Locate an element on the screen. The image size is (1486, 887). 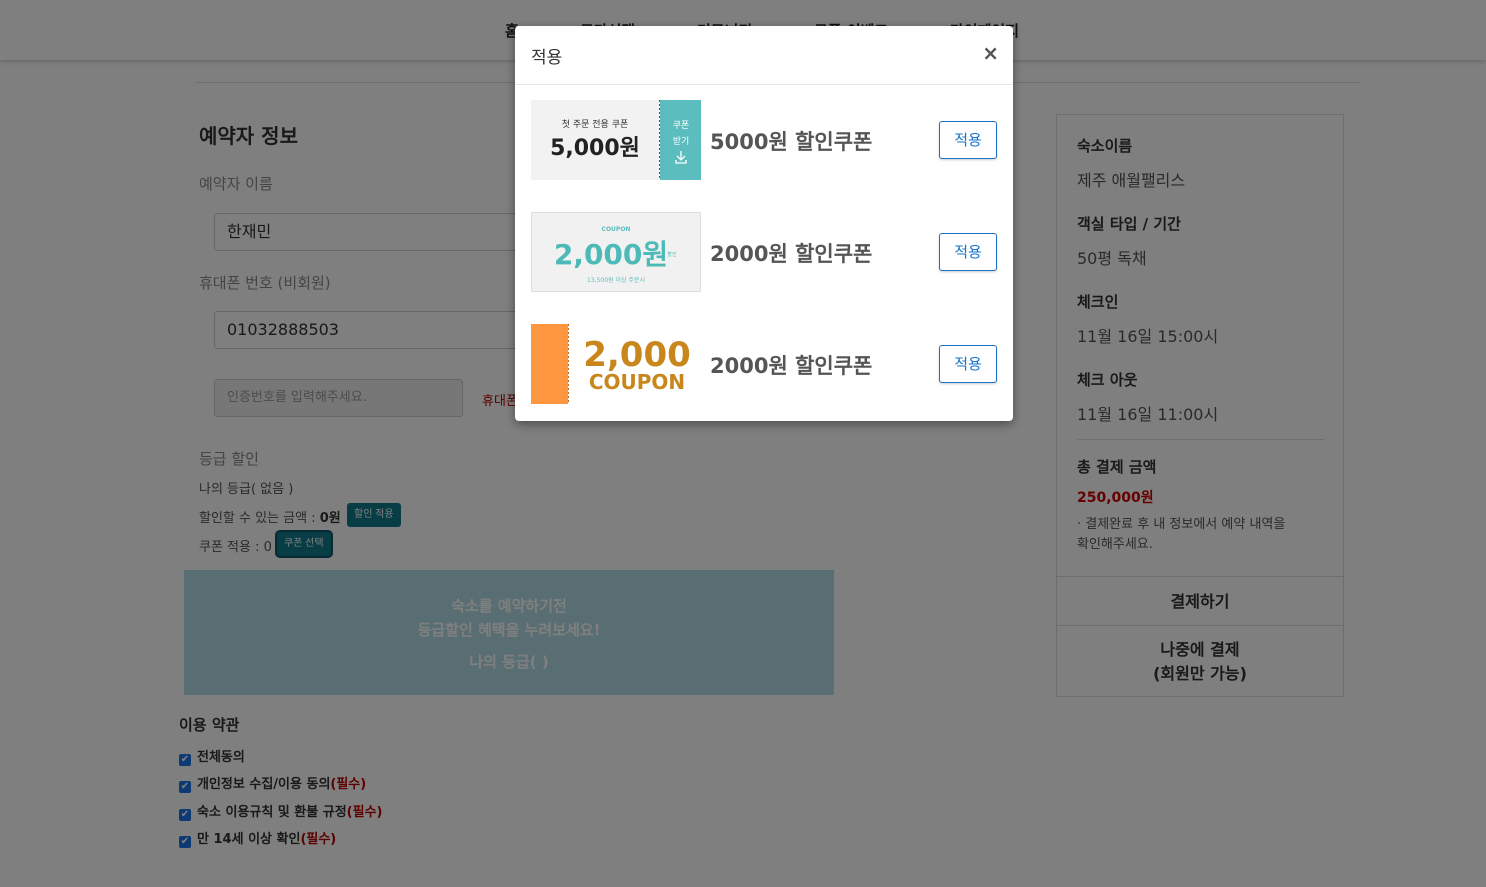
coupon-image: 첫 주문 전용 쿠폰 5,000원 쿠폰 받기 is located at coordinates (616, 140).